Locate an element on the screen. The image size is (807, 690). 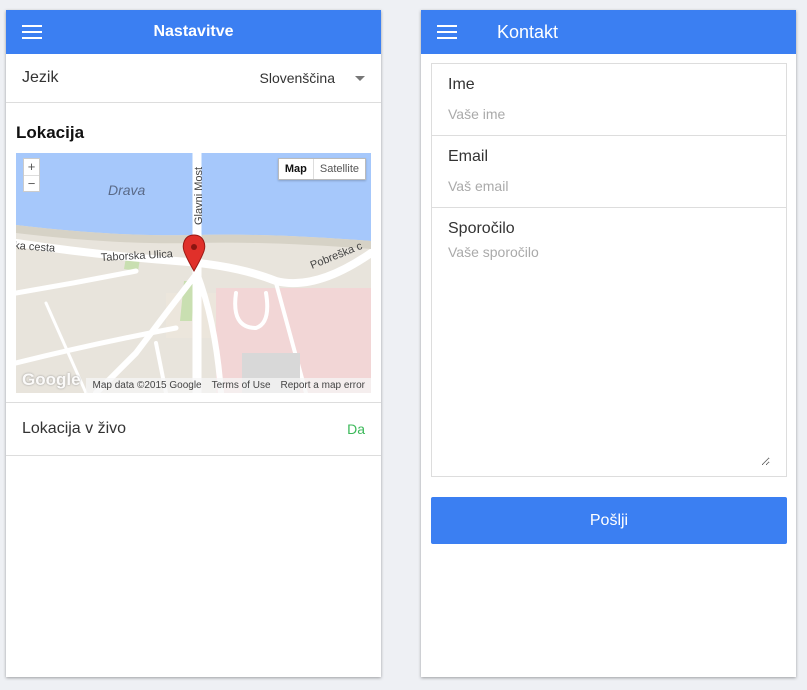
language-row: Jezik Slovenščina is located at coordinates (193, 78).